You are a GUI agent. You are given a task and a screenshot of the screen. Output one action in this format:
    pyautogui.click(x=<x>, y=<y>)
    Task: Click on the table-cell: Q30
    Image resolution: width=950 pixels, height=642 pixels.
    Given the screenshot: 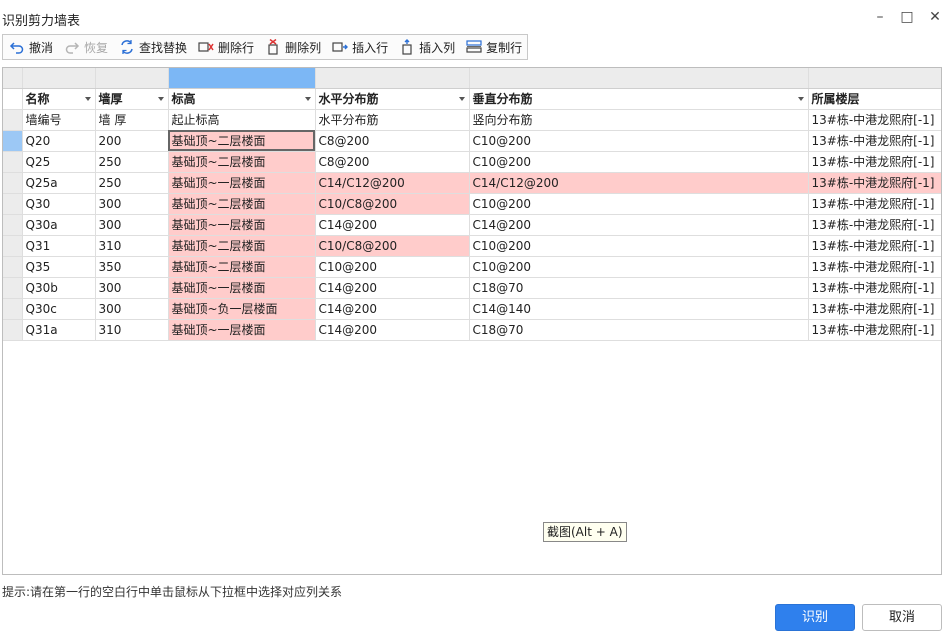 What is the action you would take?
    pyautogui.click(x=59, y=204)
    